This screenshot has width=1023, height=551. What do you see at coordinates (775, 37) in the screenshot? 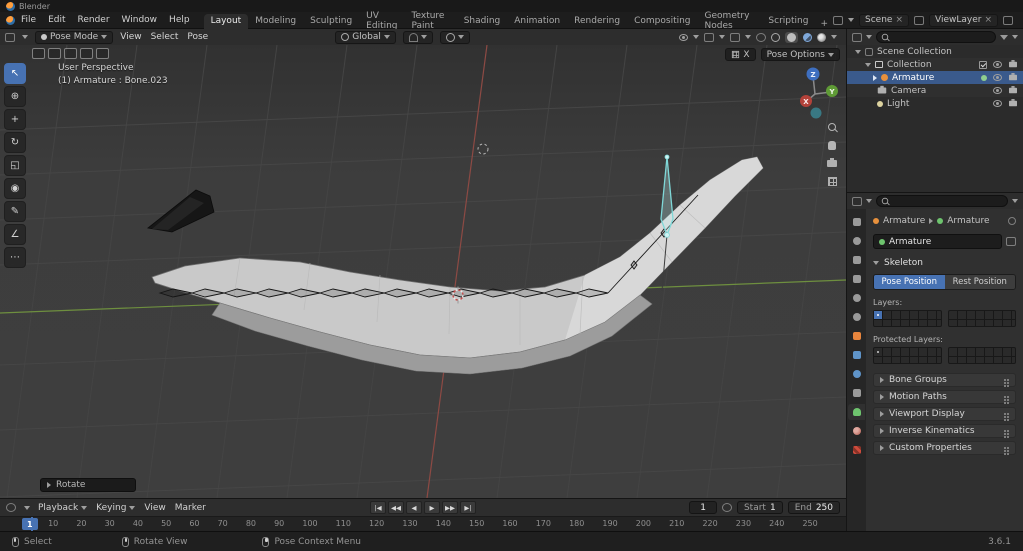
I see `shading-wireframe-icon` at bounding box center [775, 37].